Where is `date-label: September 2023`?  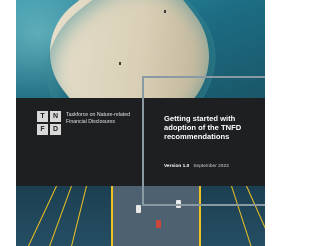
date-label: September 2023 is located at coordinates (211, 166).